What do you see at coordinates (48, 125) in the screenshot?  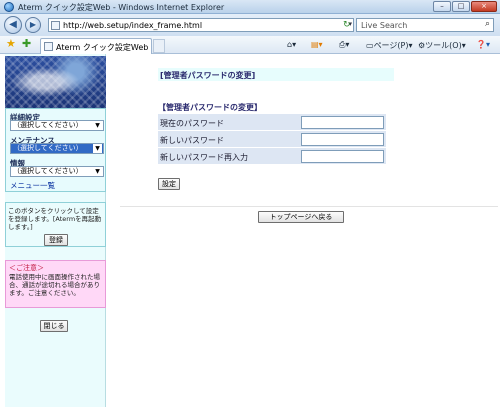 I see `advanced-settings-value: （選択してください）` at bounding box center [48, 125].